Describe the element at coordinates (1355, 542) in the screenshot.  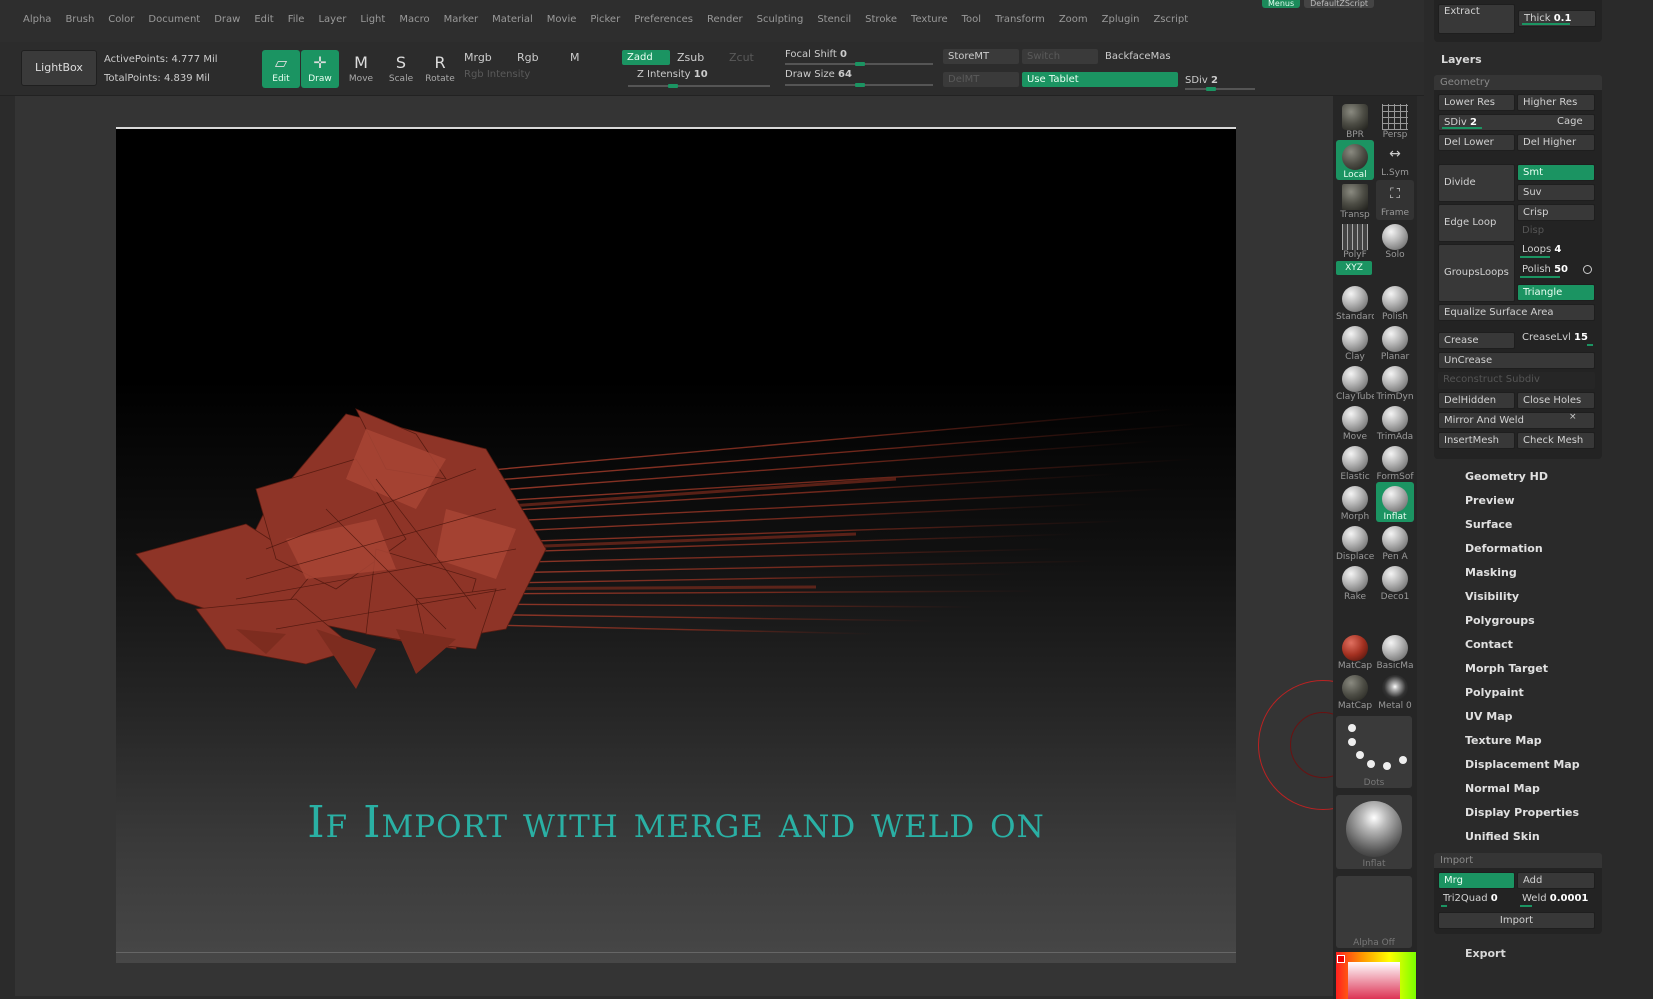
I see `brush-item: Displace` at that location.